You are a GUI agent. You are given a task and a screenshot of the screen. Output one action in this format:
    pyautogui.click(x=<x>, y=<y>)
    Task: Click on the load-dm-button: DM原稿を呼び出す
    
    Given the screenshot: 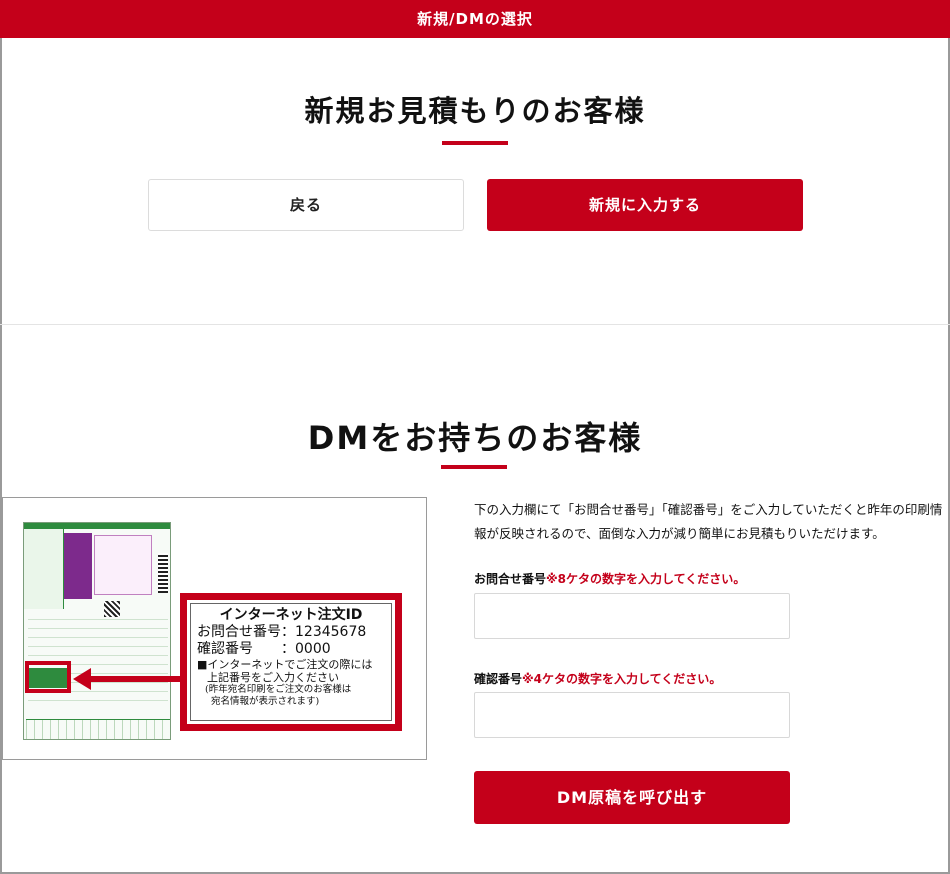 What is the action you would take?
    pyautogui.click(x=632, y=797)
    